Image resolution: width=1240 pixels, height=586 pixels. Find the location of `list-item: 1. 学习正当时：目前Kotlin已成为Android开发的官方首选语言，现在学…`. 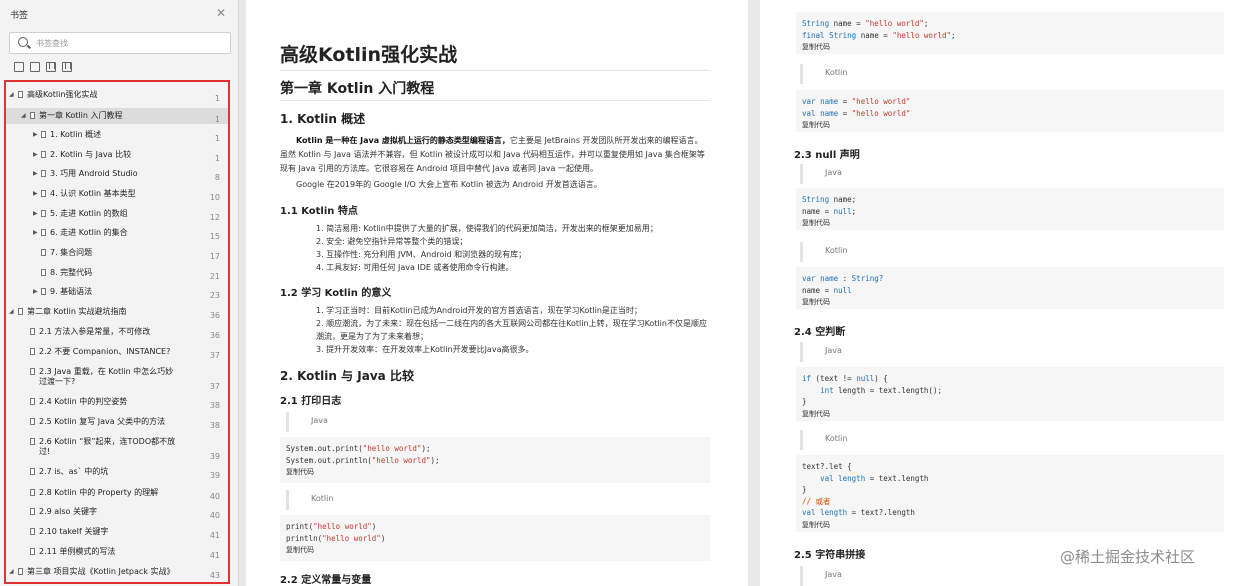

list-item: 1. 学习正当时：目前Kotlin已成为Android开发的官方首选语言，现在学… is located at coordinates (479, 310).